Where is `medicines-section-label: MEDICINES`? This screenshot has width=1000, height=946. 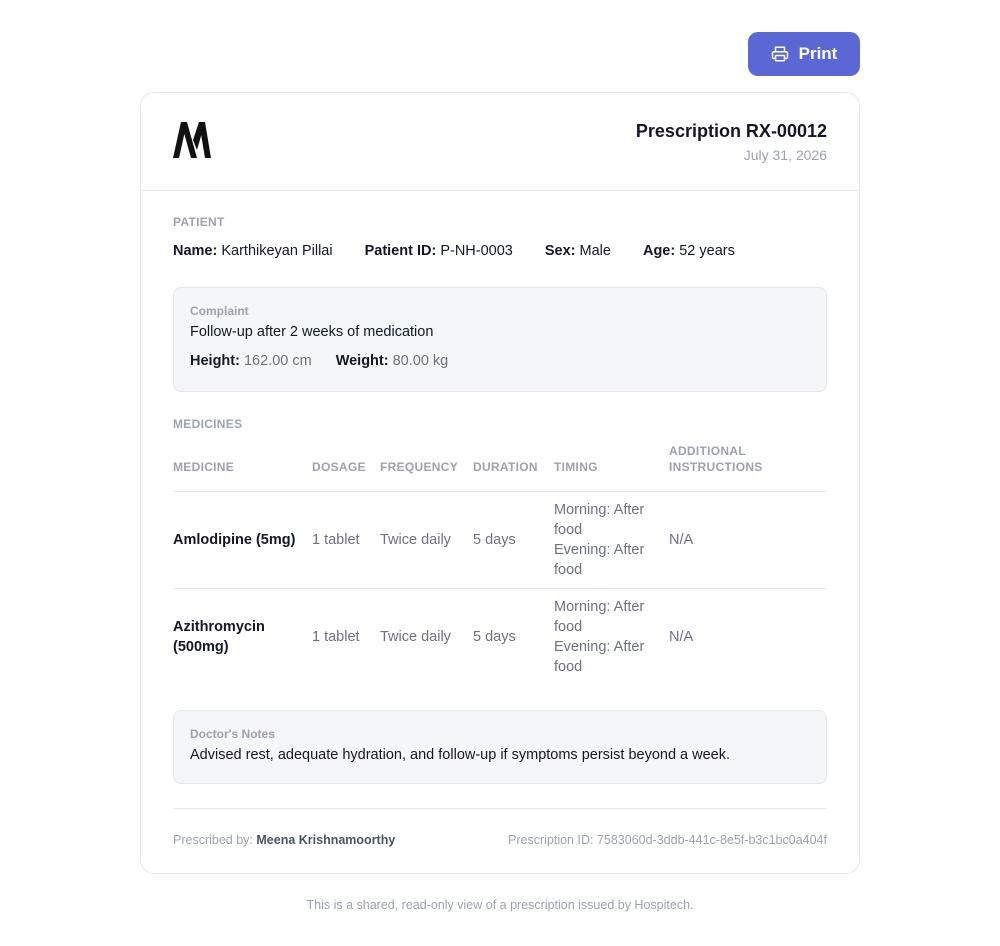
medicines-section-label: MEDICINES is located at coordinates (208, 424).